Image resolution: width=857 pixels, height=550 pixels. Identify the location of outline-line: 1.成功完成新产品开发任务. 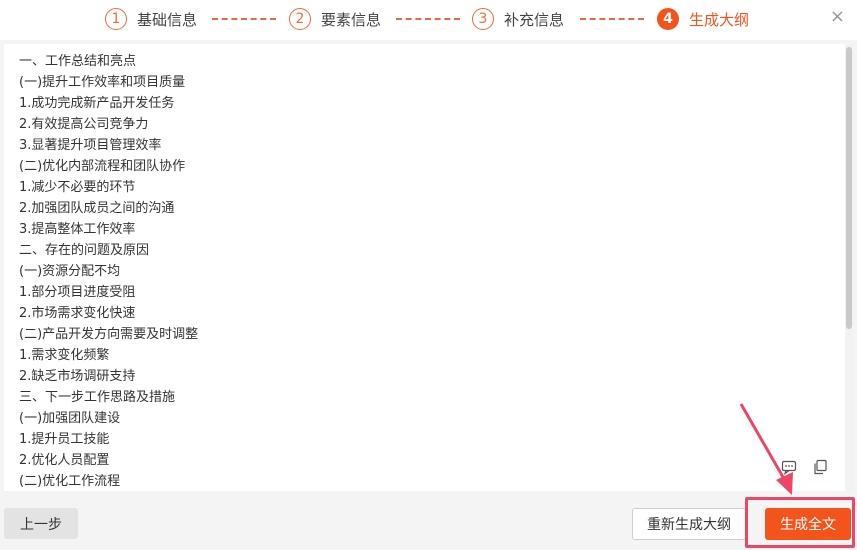
(97, 103).